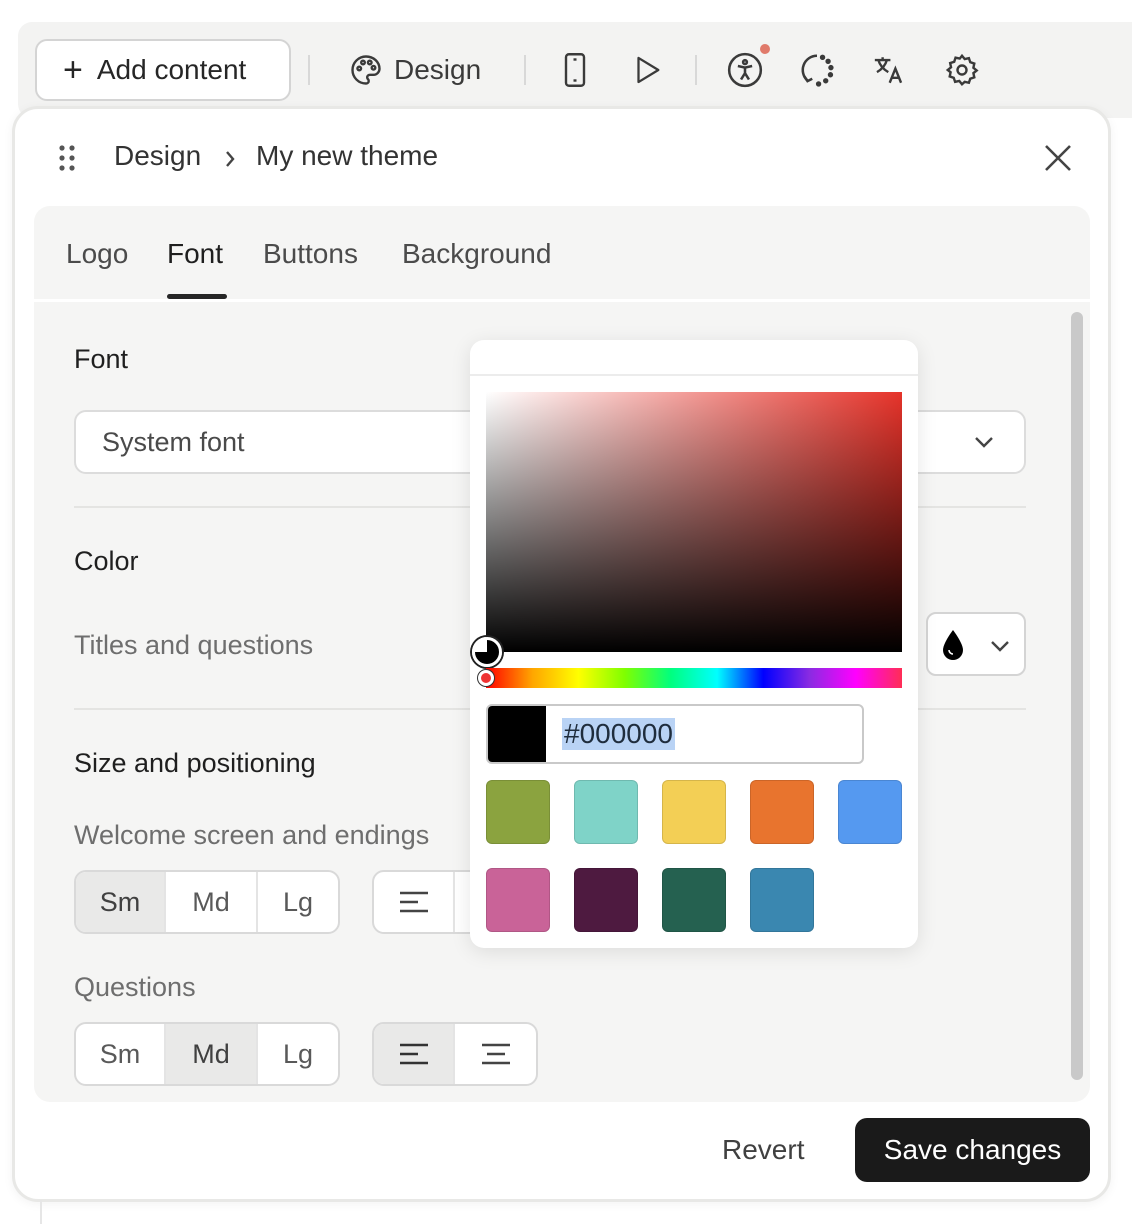 Image resolution: width=1132 pixels, height=1224 pixels. Describe the element at coordinates (195, 763) in the screenshot. I see `size-section-title: Size and positioning` at that location.